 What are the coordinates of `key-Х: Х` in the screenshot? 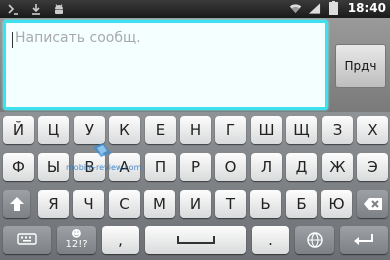 It's located at (372, 130).